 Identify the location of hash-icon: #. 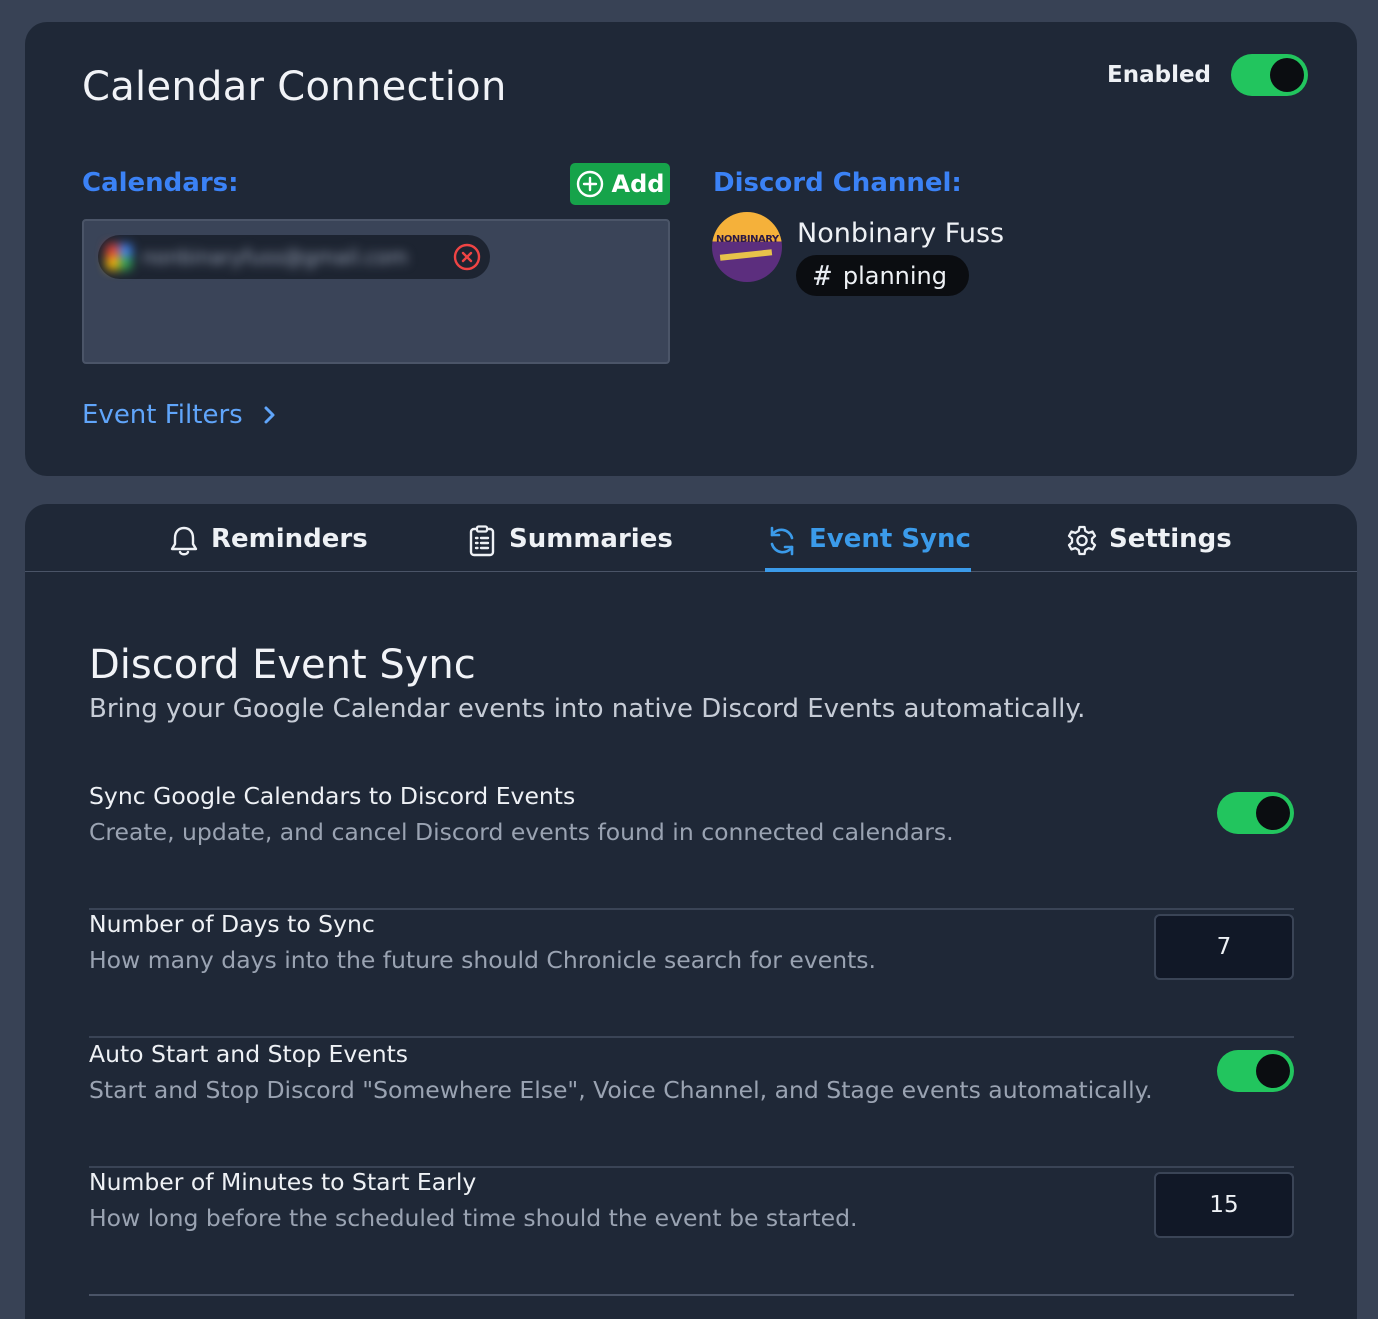
(822, 275).